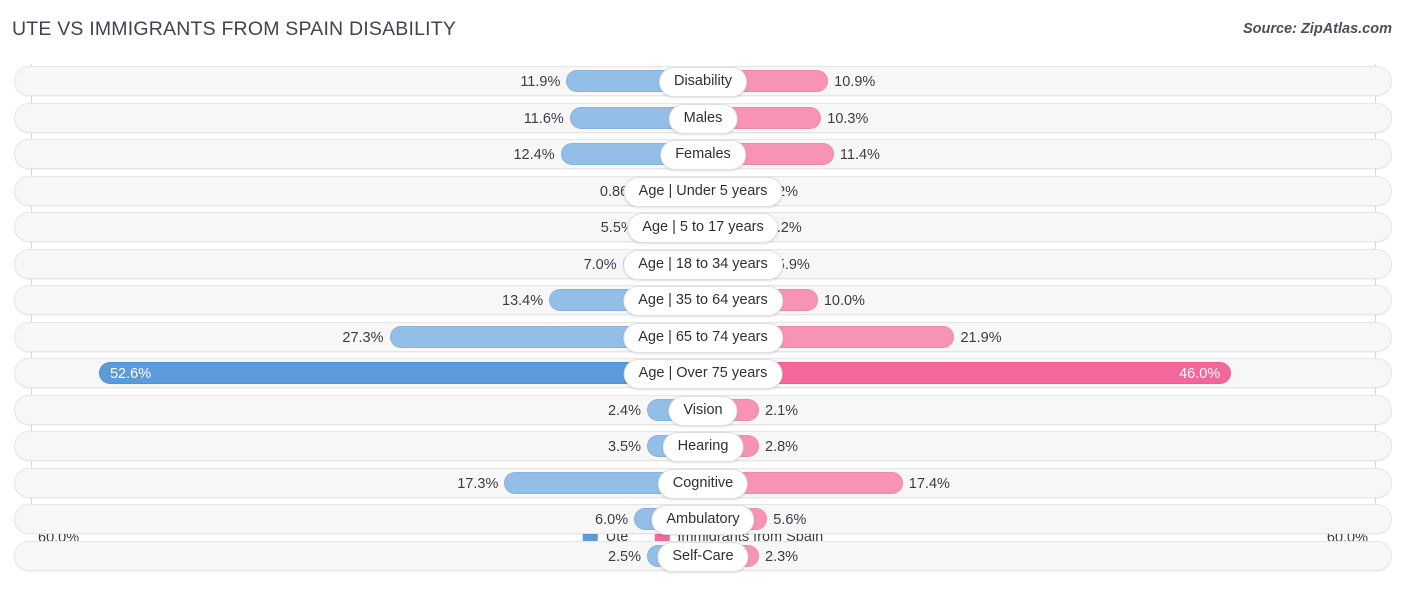 The height and width of the screenshot is (612, 1406). What do you see at coordinates (624, 447) in the screenshot?
I see `value-label-ute: 3.5%` at bounding box center [624, 447].